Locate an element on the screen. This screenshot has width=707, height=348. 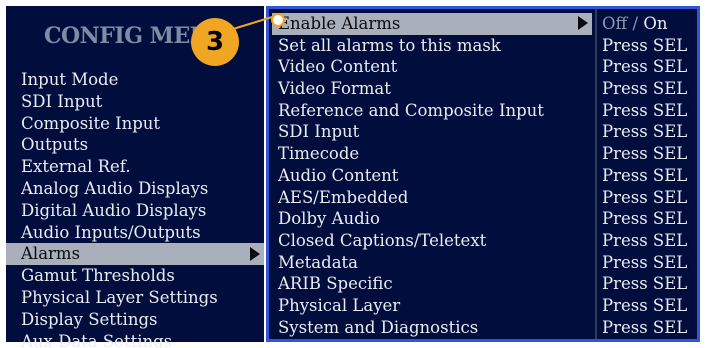
enable-alarms-toggle: Off / On is located at coordinates (634, 24).